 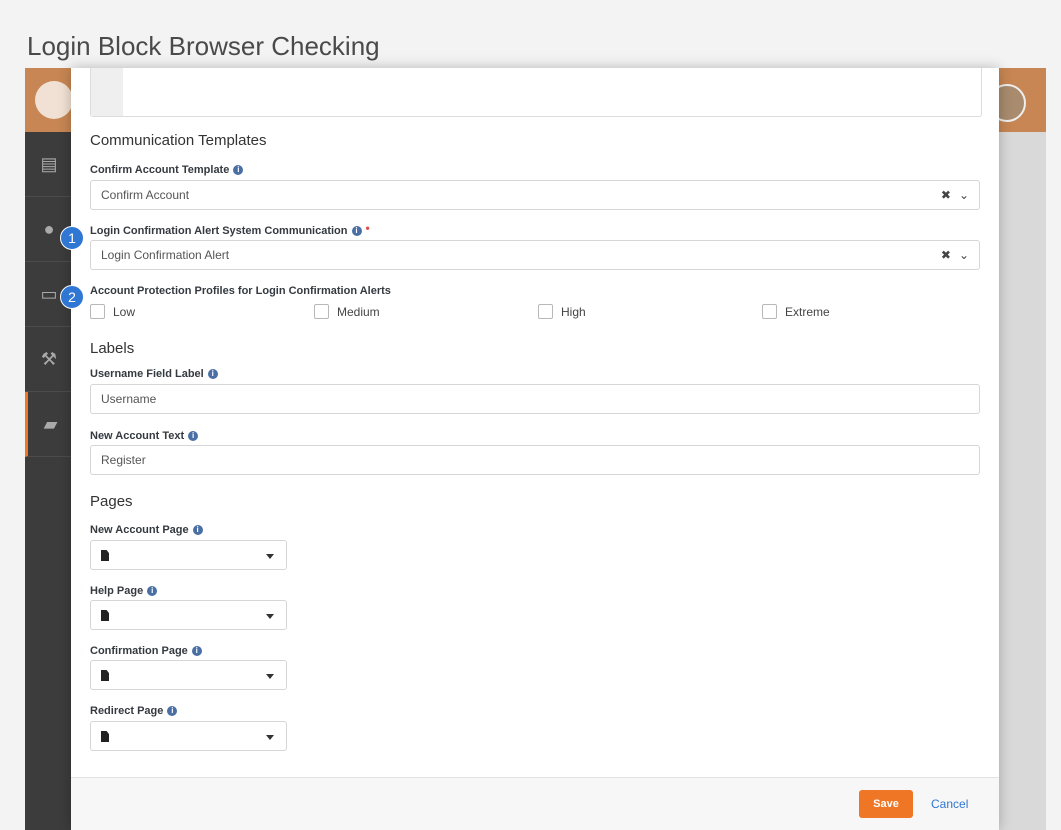 What do you see at coordinates (188, 675) in the screenshot?
I see `confirmation-page-picker` at bounding box center [188, 675].